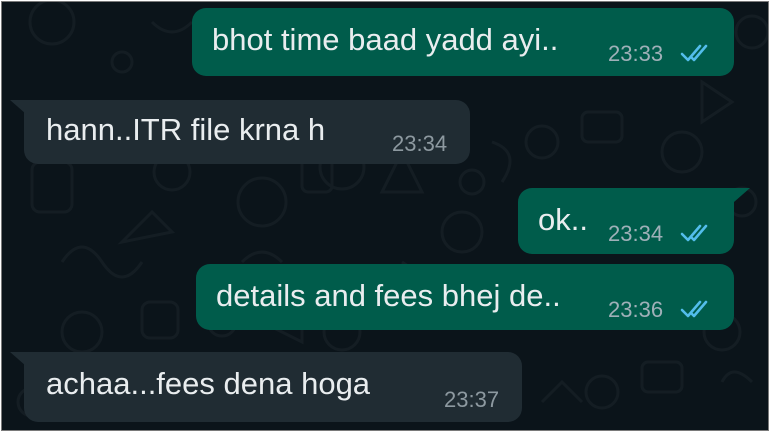 The height and width of the screenshot is (431, 770). Describe the element at coordinates (208, 383) in the screenshot. I see `message-text: achaa...fees dena hoga` at that location.